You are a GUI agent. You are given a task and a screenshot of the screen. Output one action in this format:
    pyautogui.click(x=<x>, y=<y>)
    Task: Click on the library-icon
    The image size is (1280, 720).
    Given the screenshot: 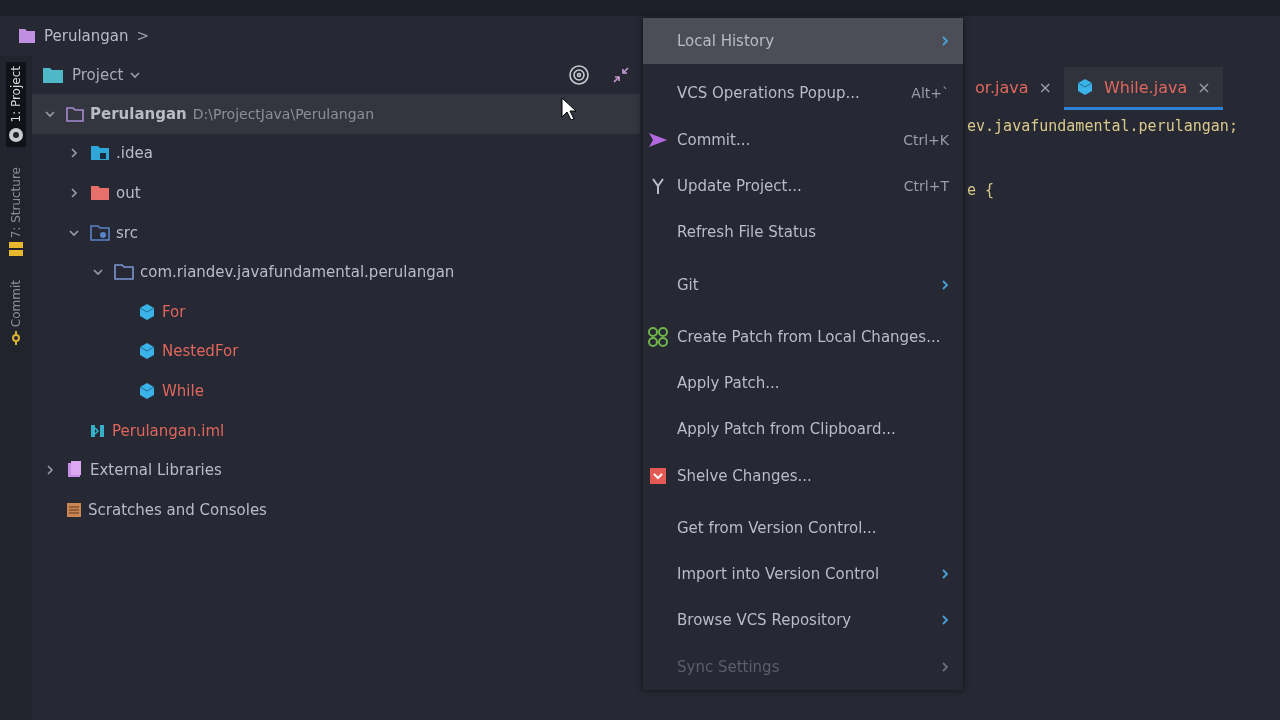 What is the action you would take?
    pyautogui.click(x=75, y=470)
    